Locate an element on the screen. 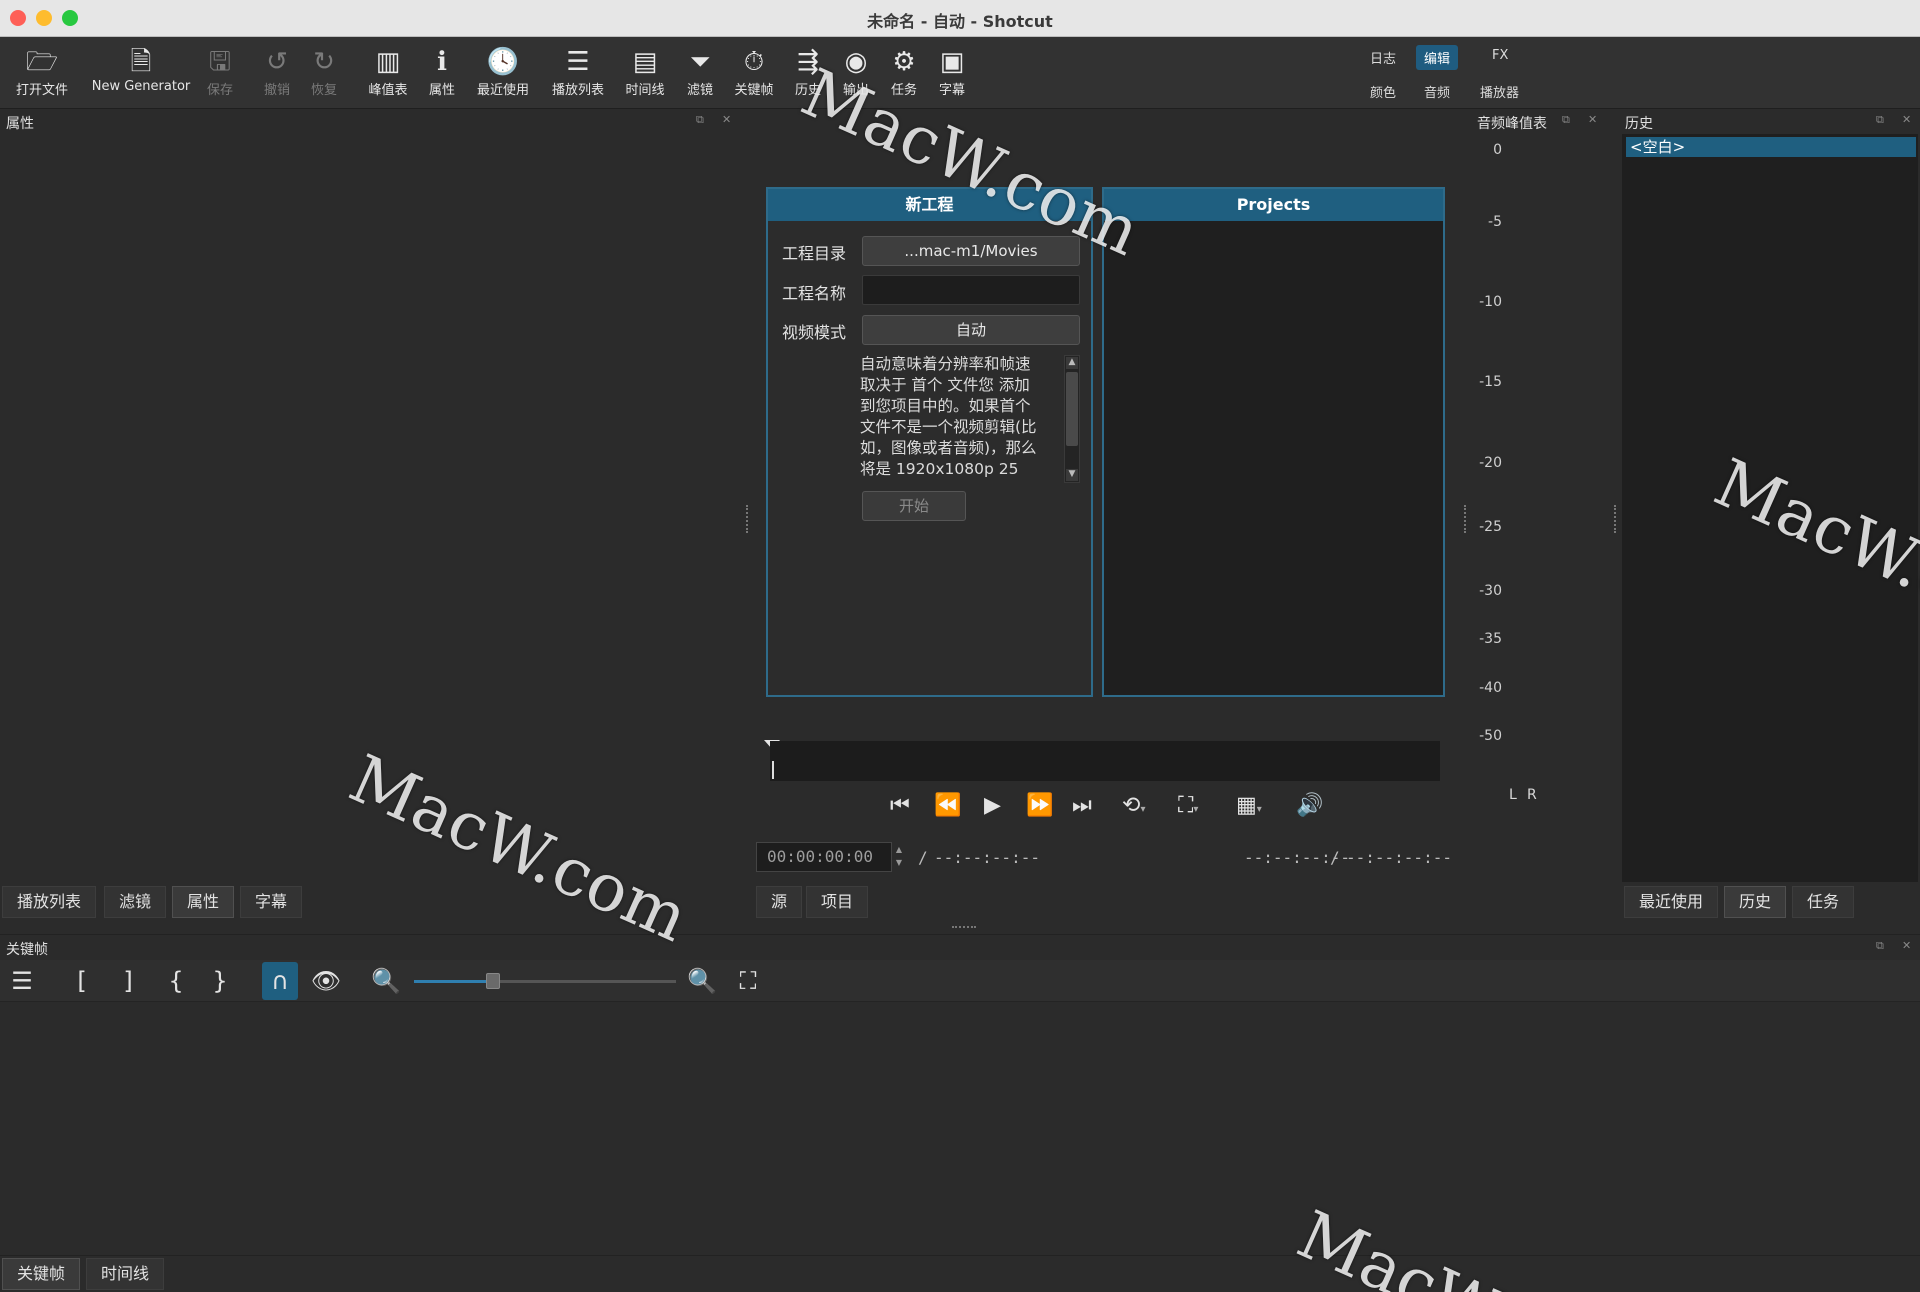 Image resolution: width=1920 pixels, height=1292 pixels. window-title: 未命名 - 自动 - Shotcut is located at coordinates (960, 21).